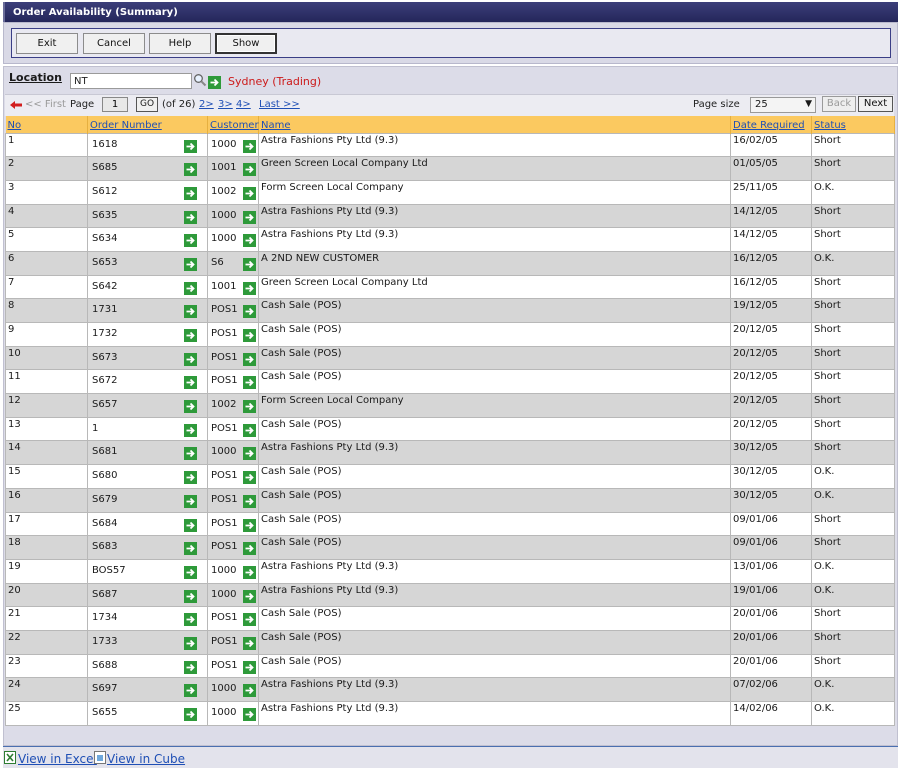 Image resolution: width=898 pixels, height=768 pixels. Describe the element at coordinates (147, 595) in the screenshot. I see `cell-order-number: S687` at that location.